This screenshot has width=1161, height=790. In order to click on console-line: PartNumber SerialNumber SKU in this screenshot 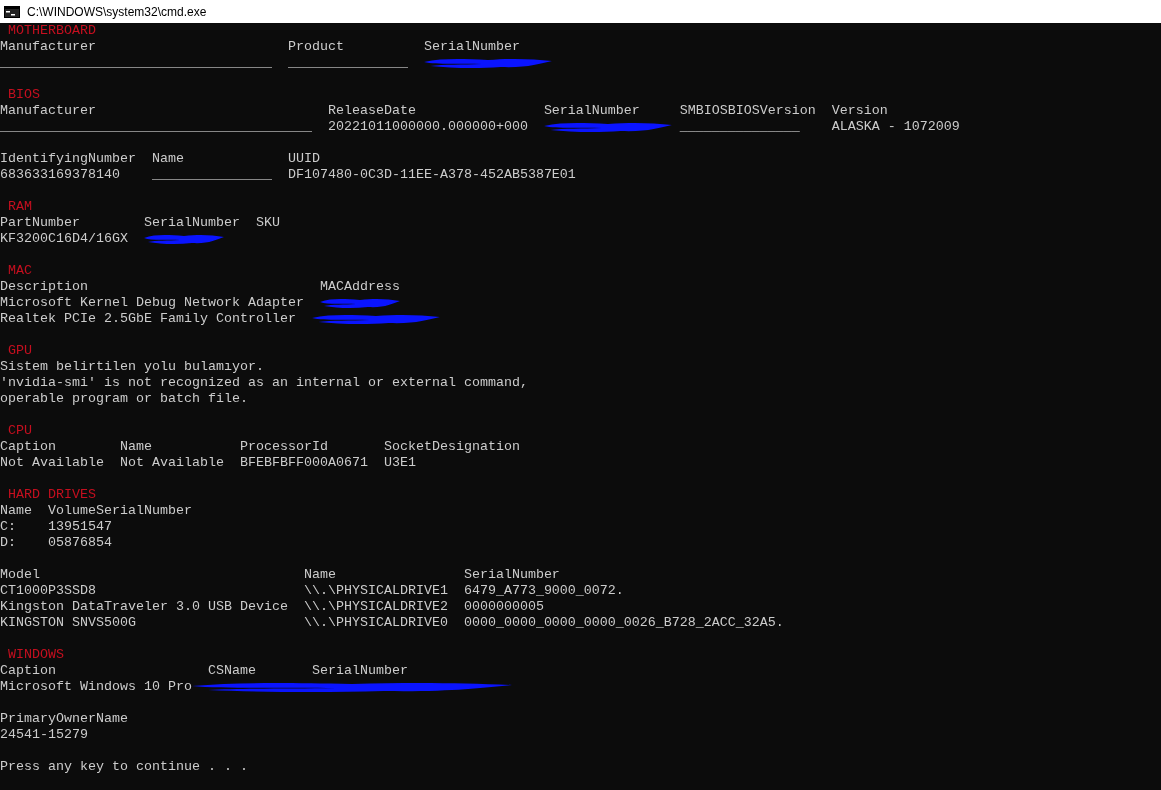, I will do `click(140, 223)`.